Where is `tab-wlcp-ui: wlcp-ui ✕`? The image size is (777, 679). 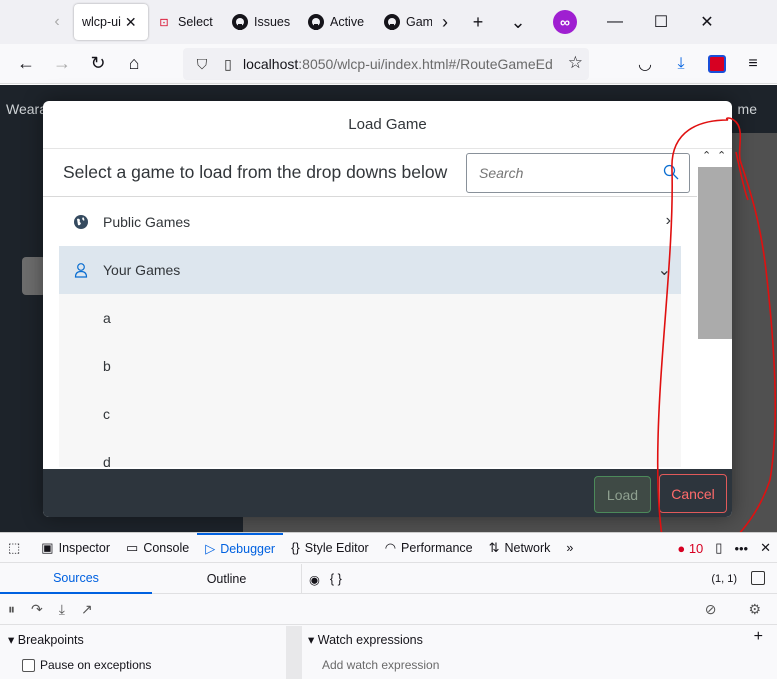 tab-wlcp-ui: wlcp-ui ✕ is located at coordinates (111, 22).